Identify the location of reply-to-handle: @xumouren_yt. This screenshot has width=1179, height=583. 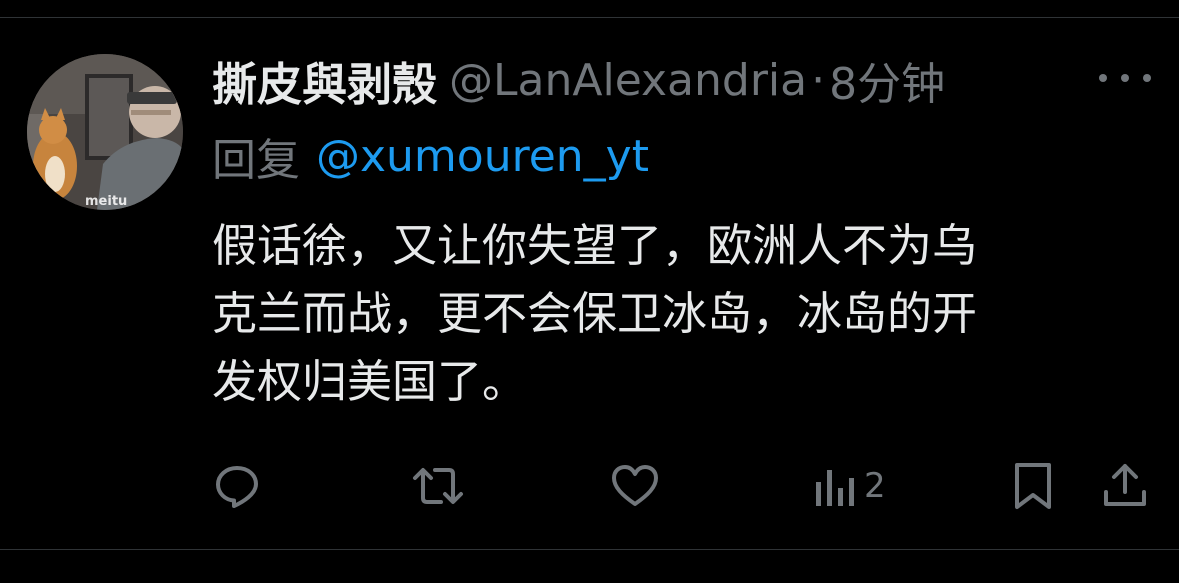
(482, 156).